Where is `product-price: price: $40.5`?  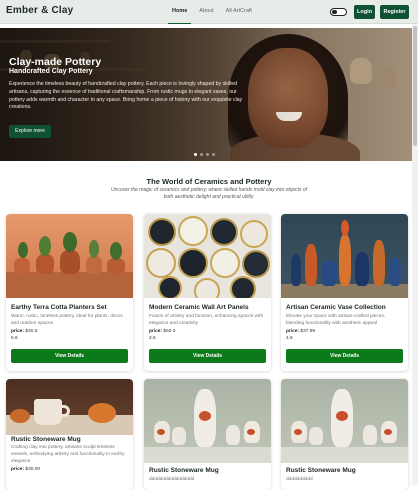
product-price: price: $40.5 is located at coordinates (24, 331).